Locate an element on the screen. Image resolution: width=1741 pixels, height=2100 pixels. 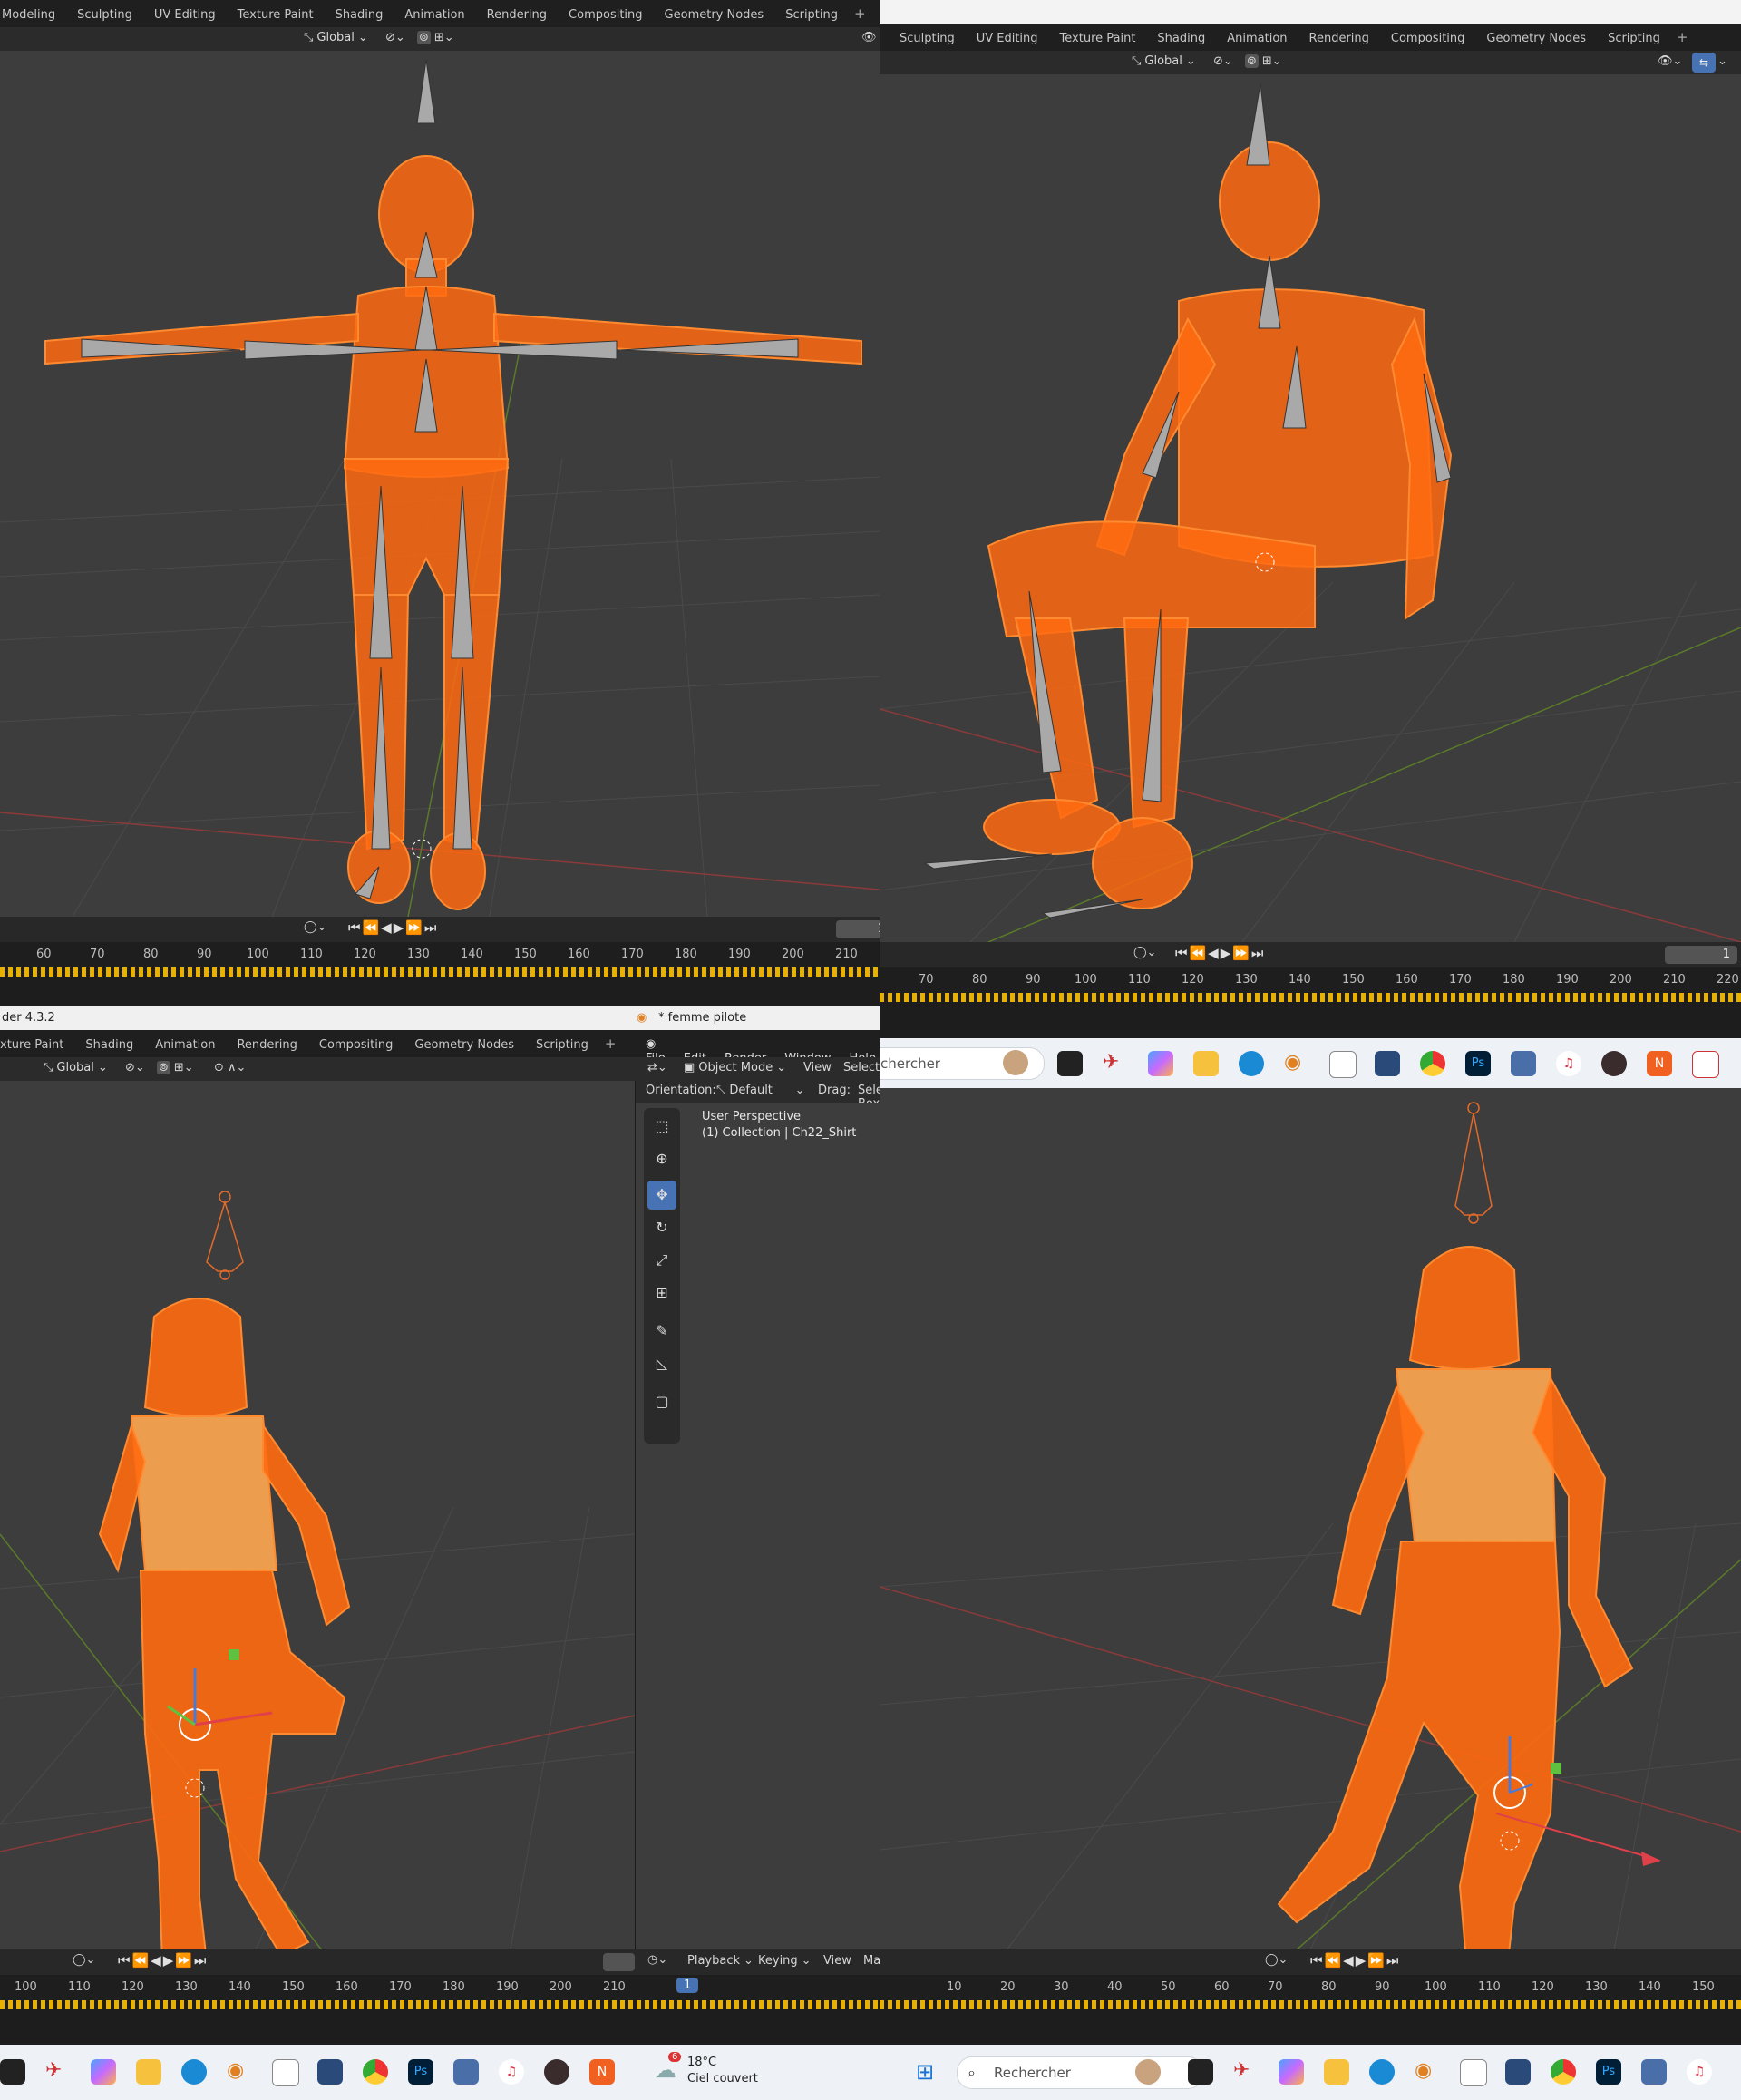
cursor-tool-icon: ⊕ is located at coordinates (661, 1158).